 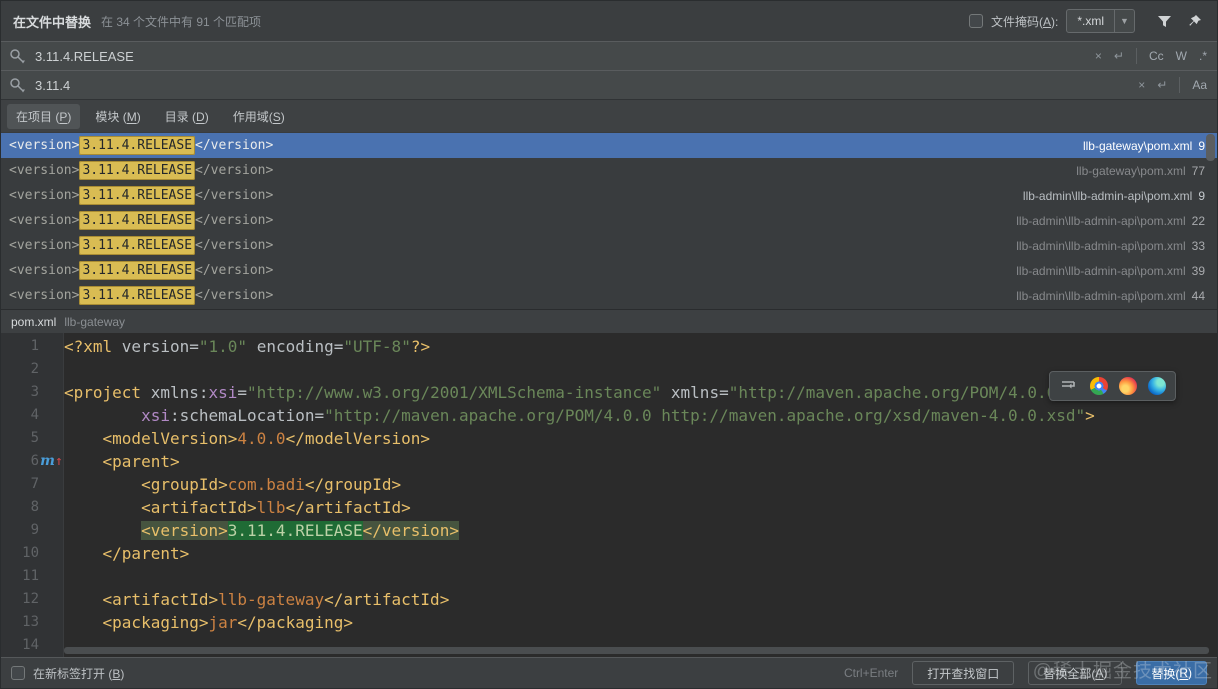 What do you see at coordinates (30, 553) in the screenshot?
I see `line-number: 10` at bounding box center [30, 553].